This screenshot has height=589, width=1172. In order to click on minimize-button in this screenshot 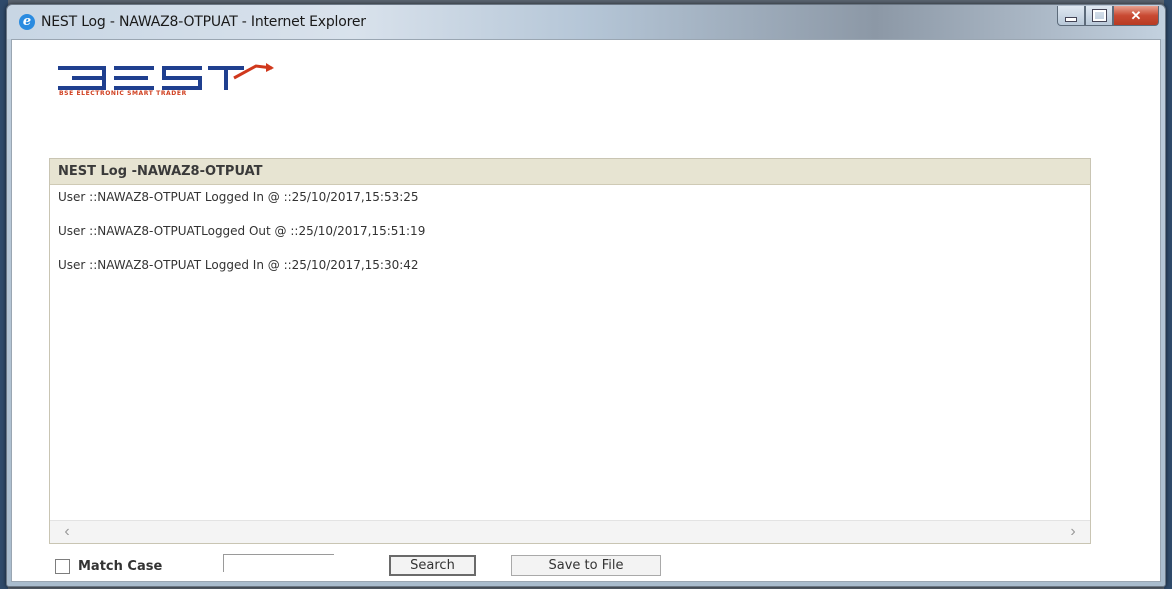, I will do `click(1071, 16)`.